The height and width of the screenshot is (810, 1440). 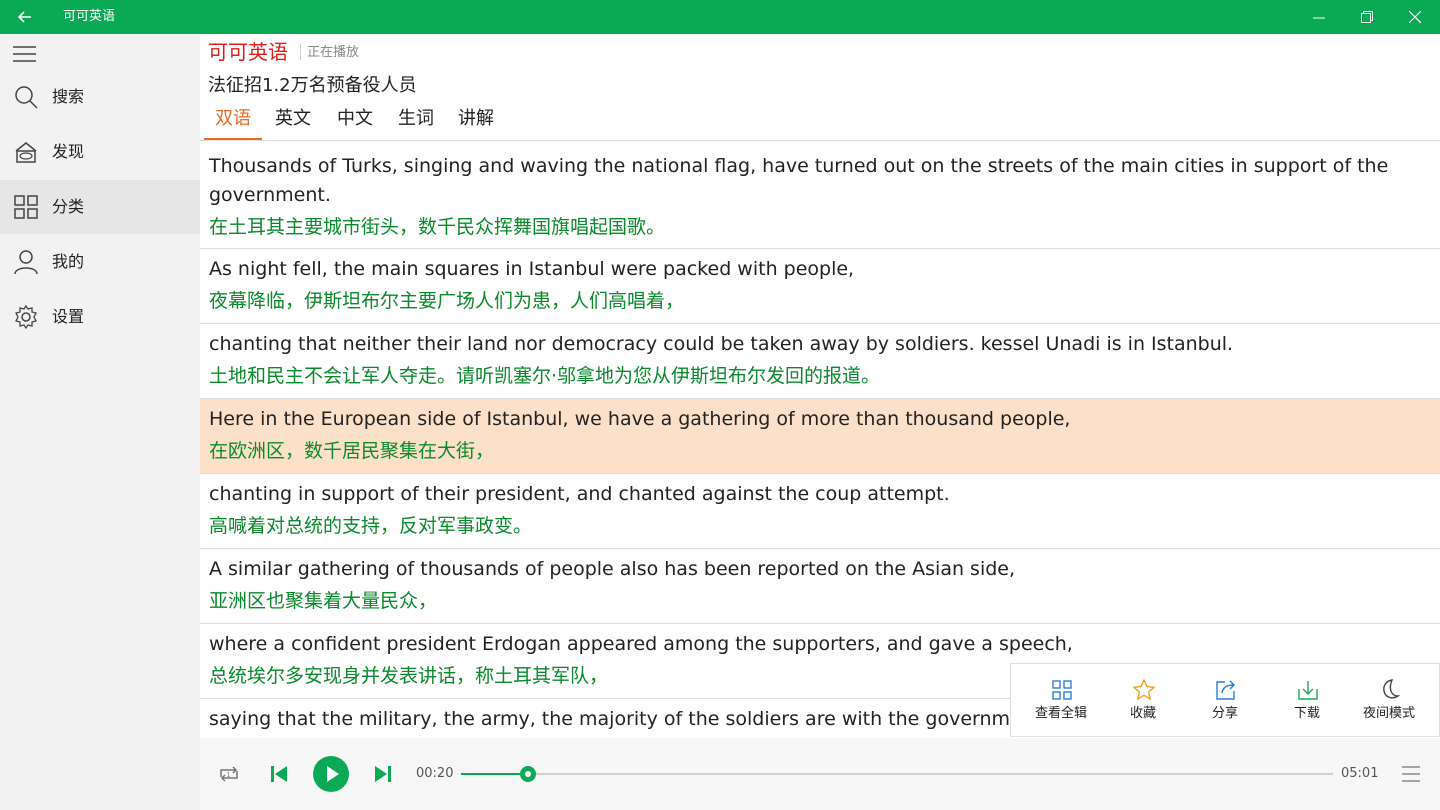 What do you see at coordinates (1308, 690) in the screenshot?
I see `download-icon` at bounding box center [1308, 690].